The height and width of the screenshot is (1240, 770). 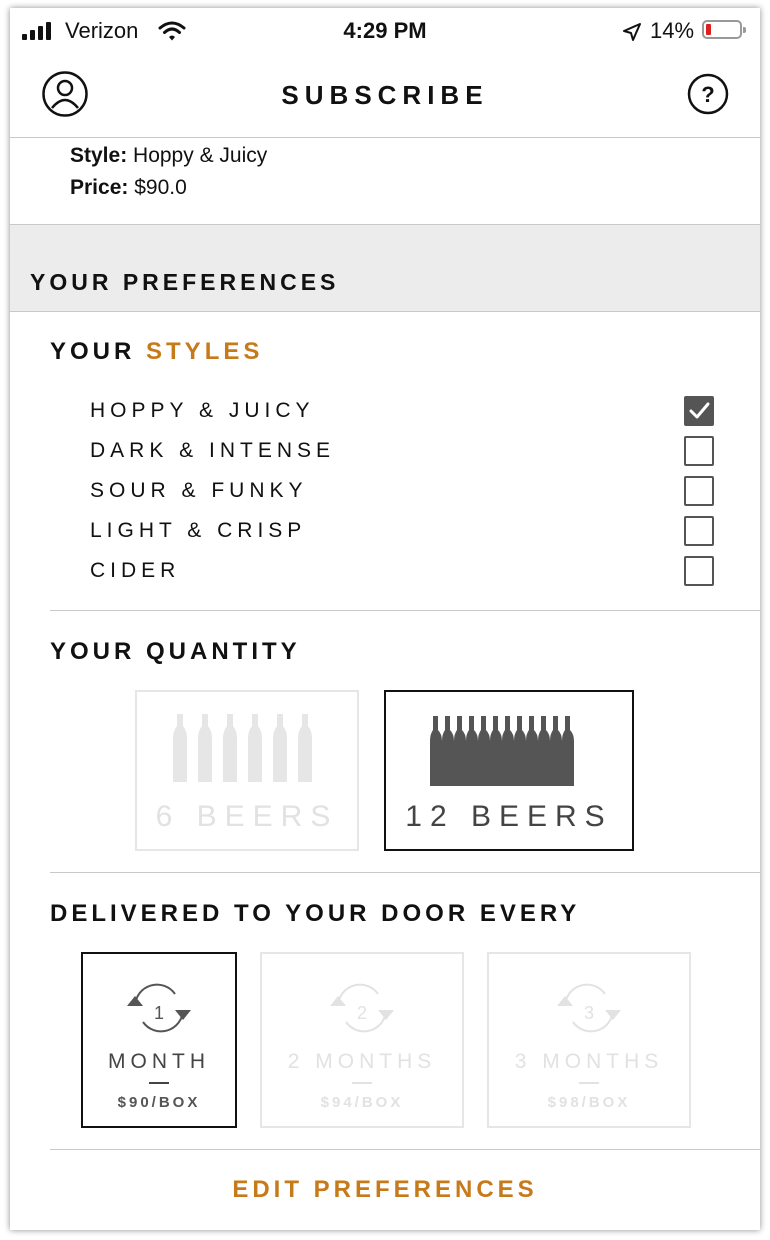 I want to click on checkbox-sour-funky, so click(x=699, y=491).